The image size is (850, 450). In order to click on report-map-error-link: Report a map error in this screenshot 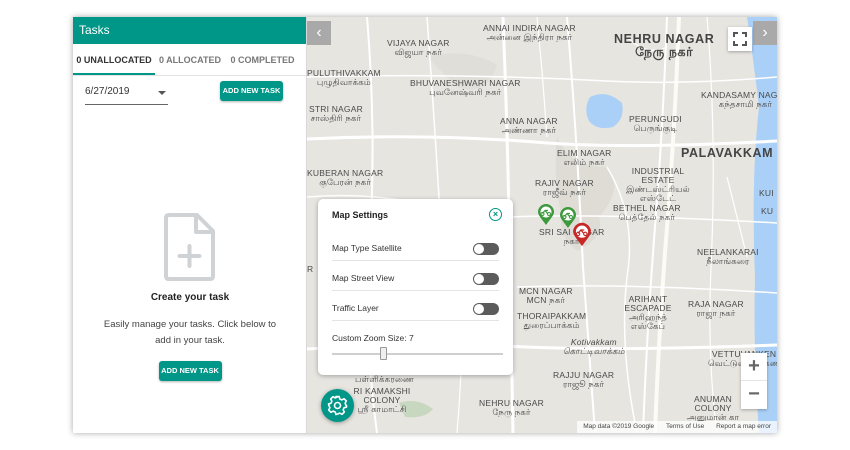, I will do `click(743, 426)`.